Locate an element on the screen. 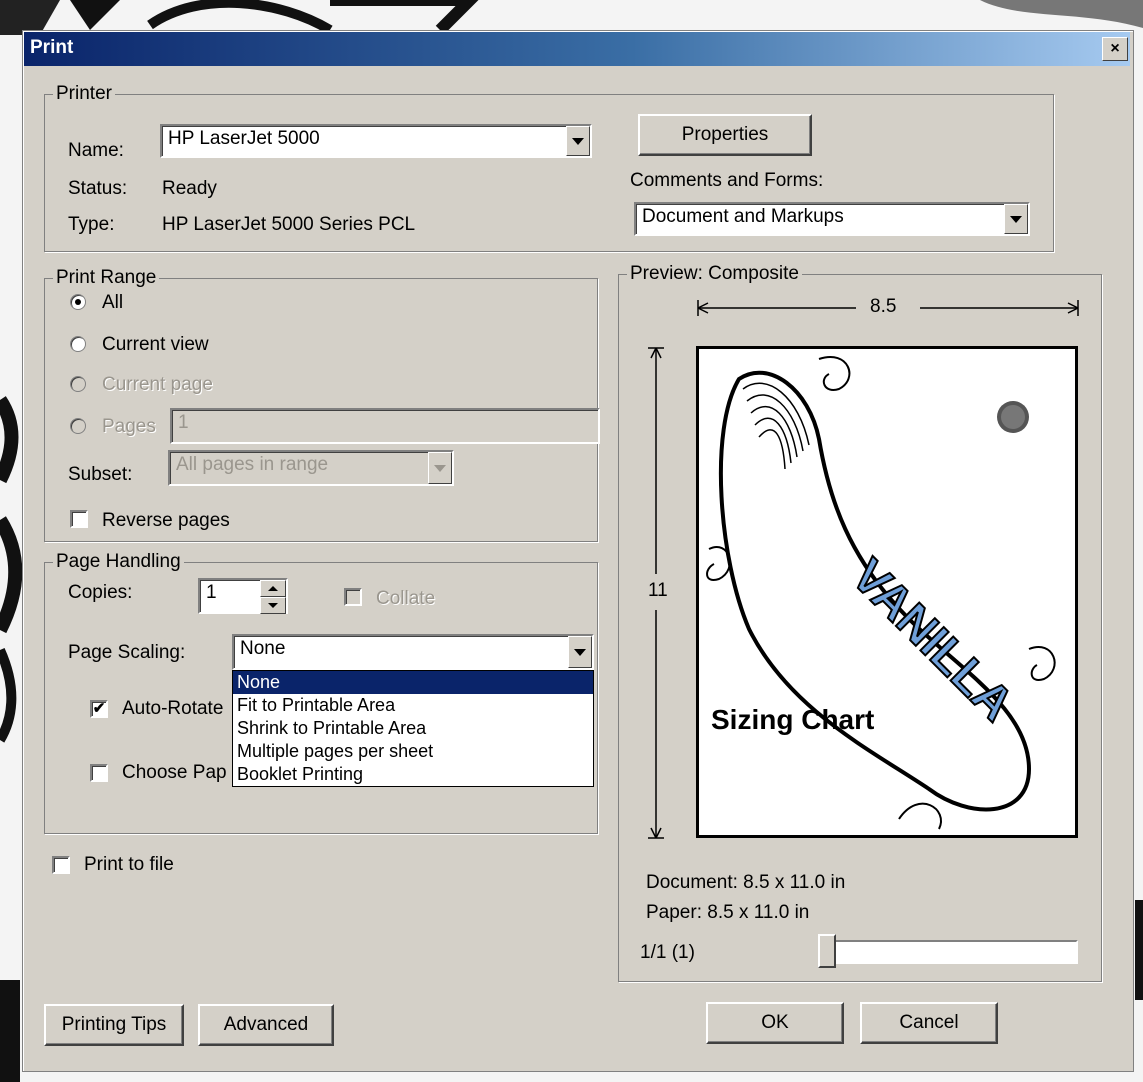 This screenshot has height=1082, width=1143. reverse-pages-checkbox is located at coordinates (79, 519).